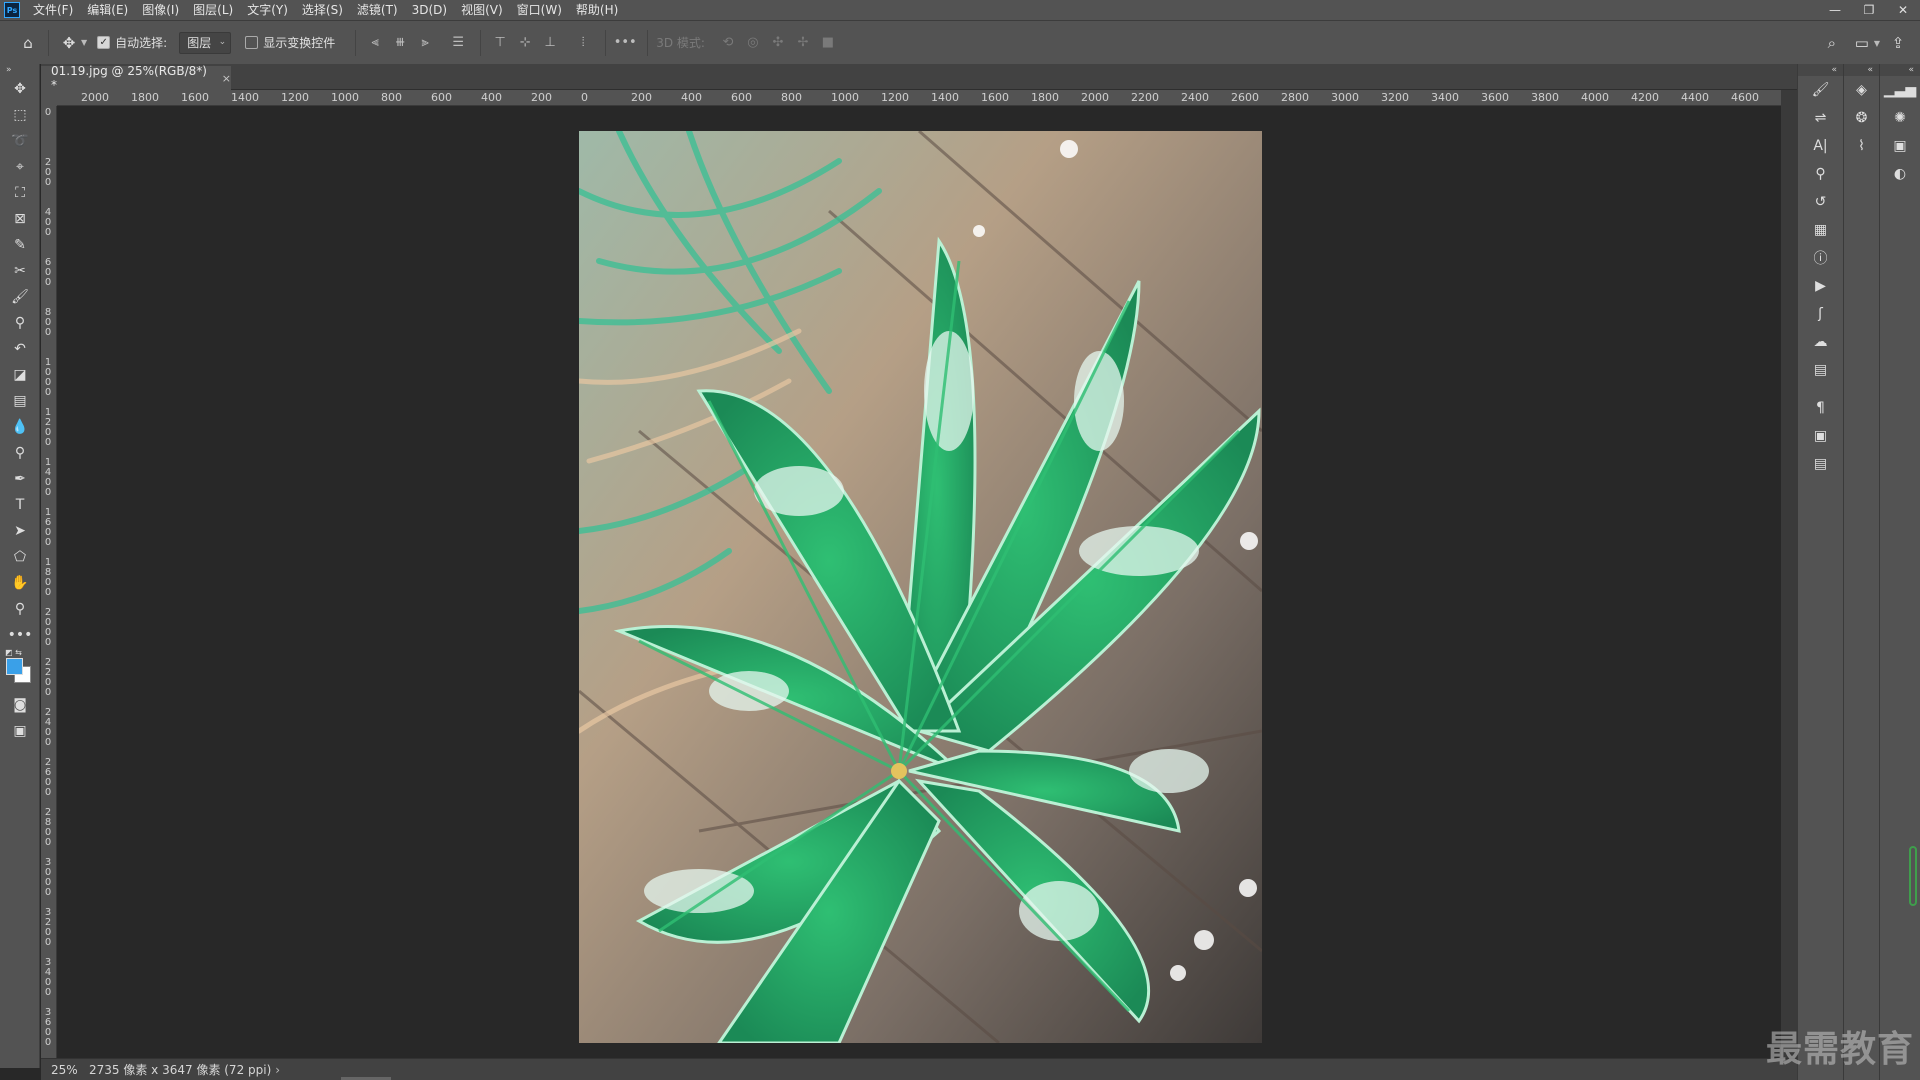 The image size is (1920, 1080). I want to click on align-bottom-icon: ⊥, so click(550, 43).